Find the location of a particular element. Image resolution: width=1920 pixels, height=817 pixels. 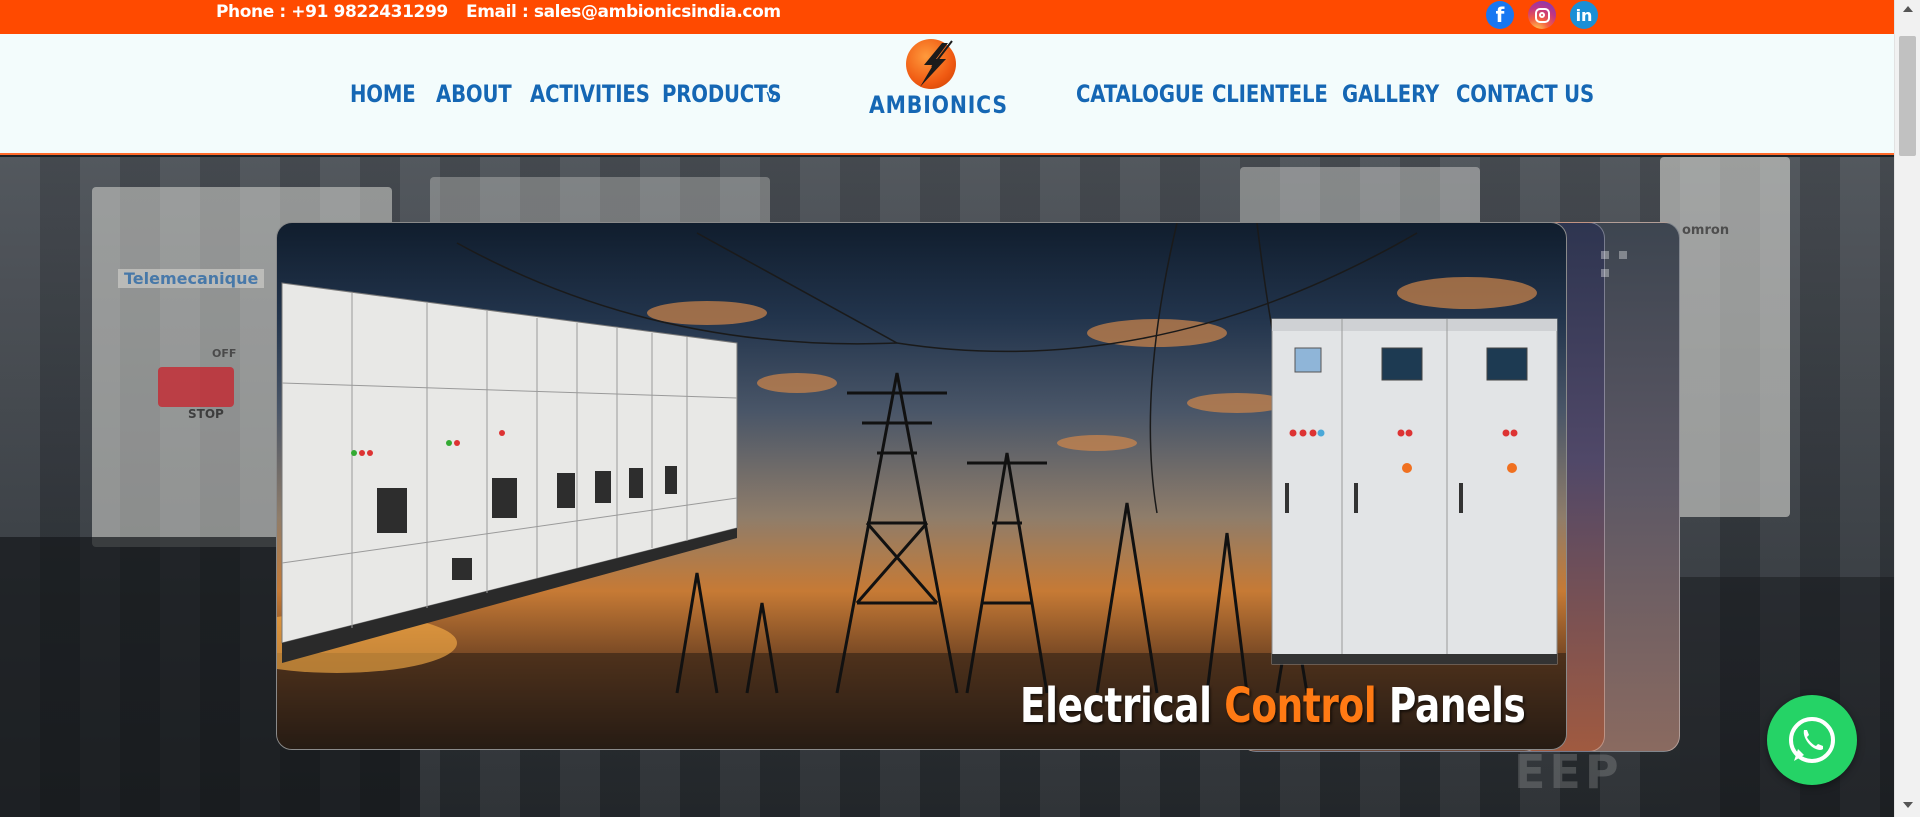

bg-label-eep: EEP is located at coordinates (1568, 772).